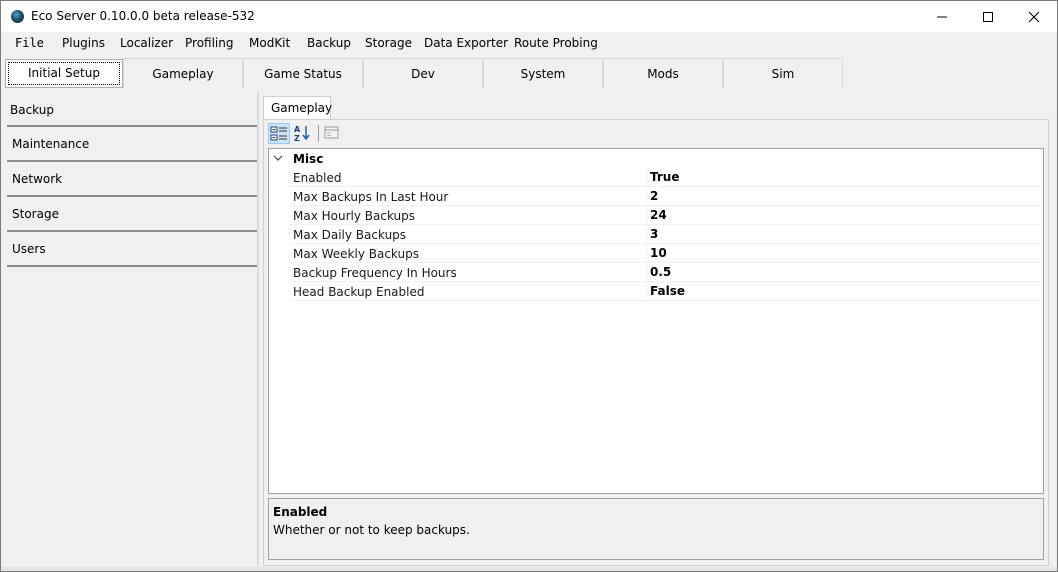 Image resolution: width=1058 pixels, height=572 pixels. What do you see at coordinates (278, 158) in the screenshot?
I see `chevron-down-icon` at bounding box center [278, 158].